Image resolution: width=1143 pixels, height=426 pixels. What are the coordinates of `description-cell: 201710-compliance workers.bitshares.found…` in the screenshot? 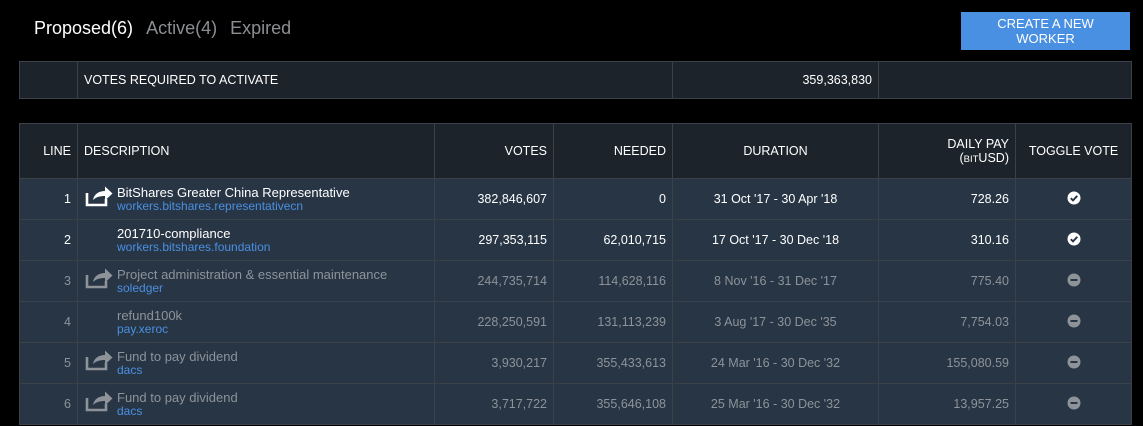 It's located at (256, 240).